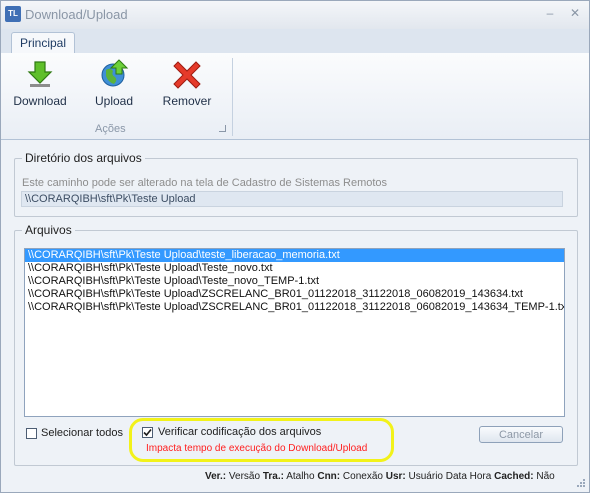 The image size is (590, 493). Describe the element at coordinates (362, 476) in the screenshot. I see `status-value-connection: Conexão` at that location.